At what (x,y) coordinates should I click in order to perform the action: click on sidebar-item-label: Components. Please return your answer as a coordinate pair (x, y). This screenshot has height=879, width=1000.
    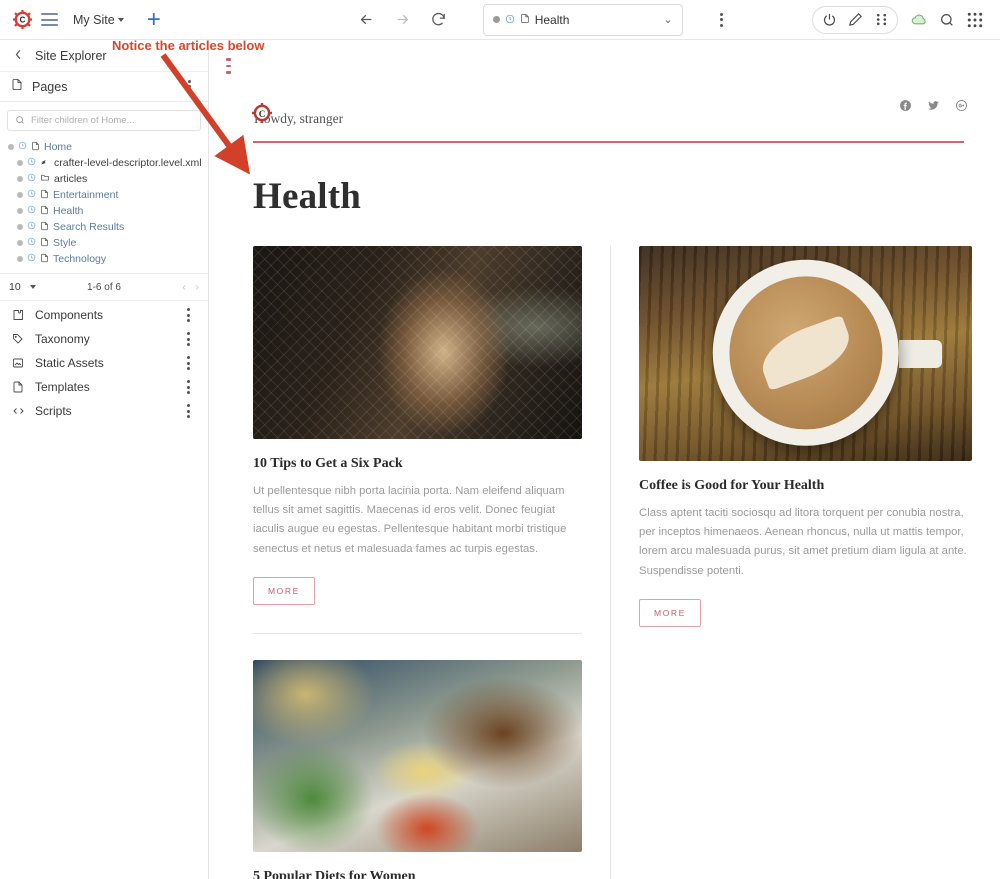
    Looking at the image, I should click on (69, 315).